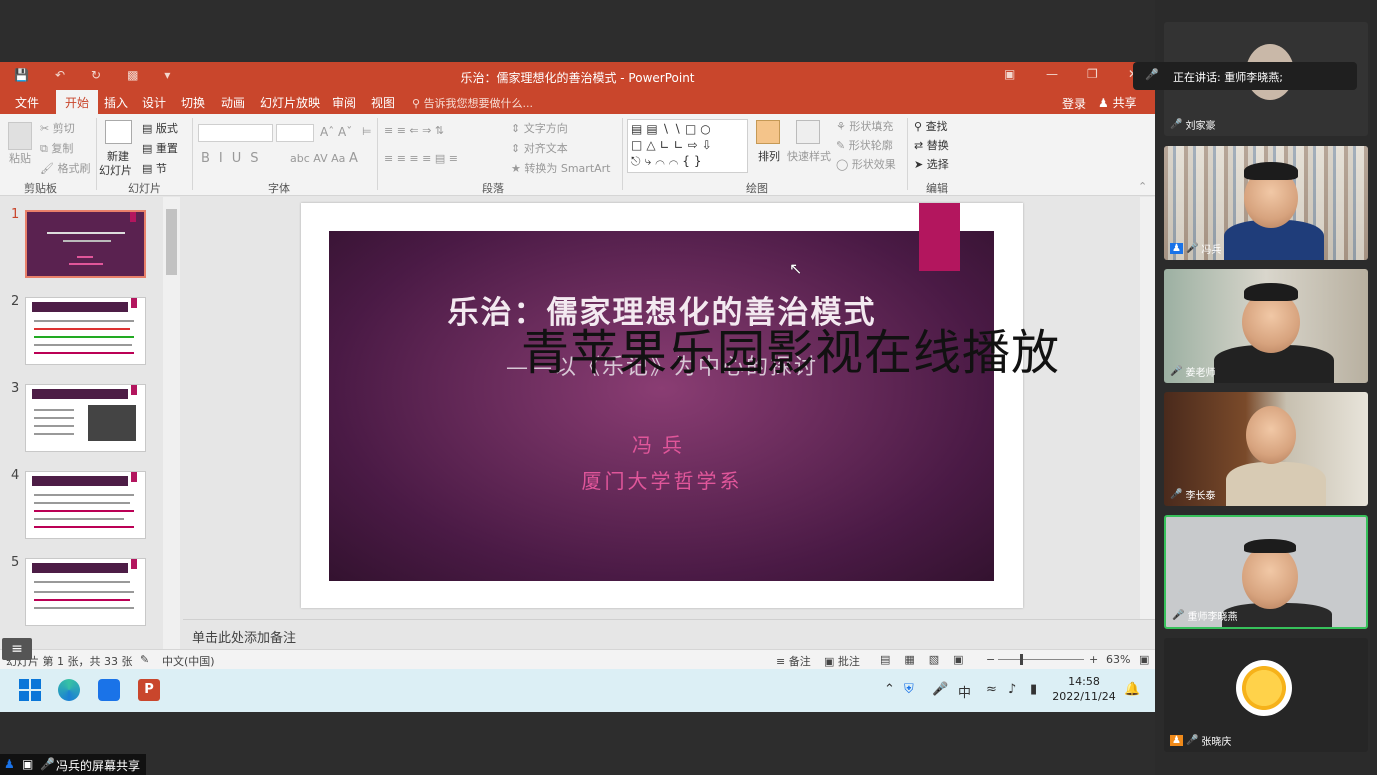 This screenshot has height=775, width=1377. What do you see at coordinates (1021, 659) in the screenshot?
I see `zoom-slider-thumb` at bounding box center [1021, 659].